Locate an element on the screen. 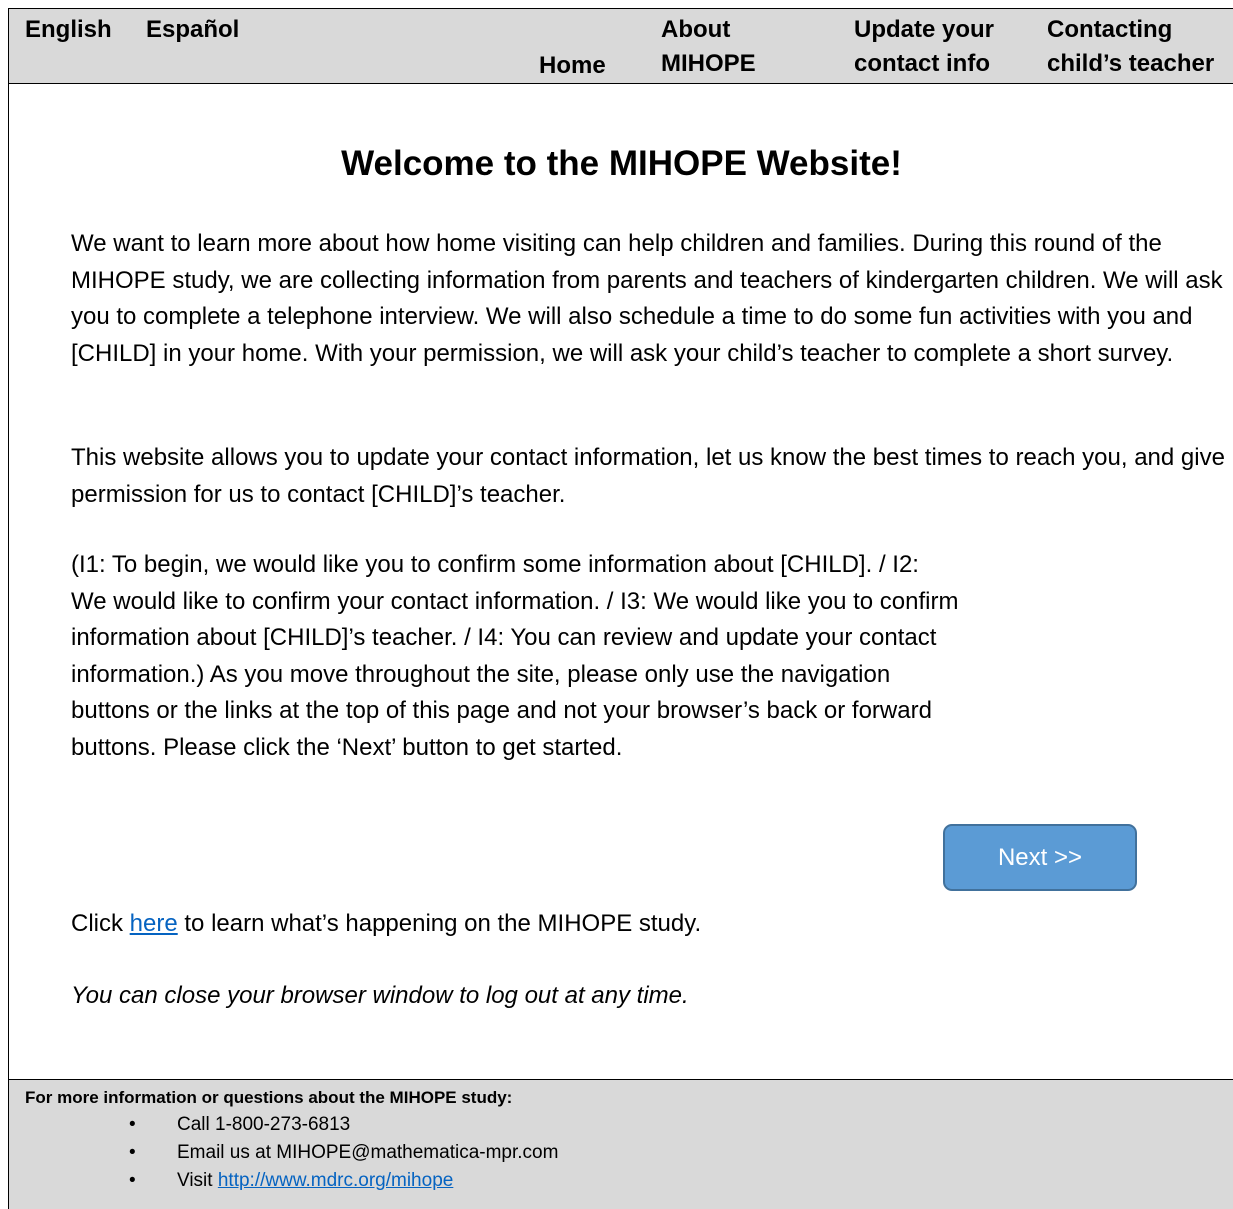 This screenshot has height=1209, width=1233. nav-contacting-teacher-link: Contacting child’s teacher is located at coordinates (1130, 47).